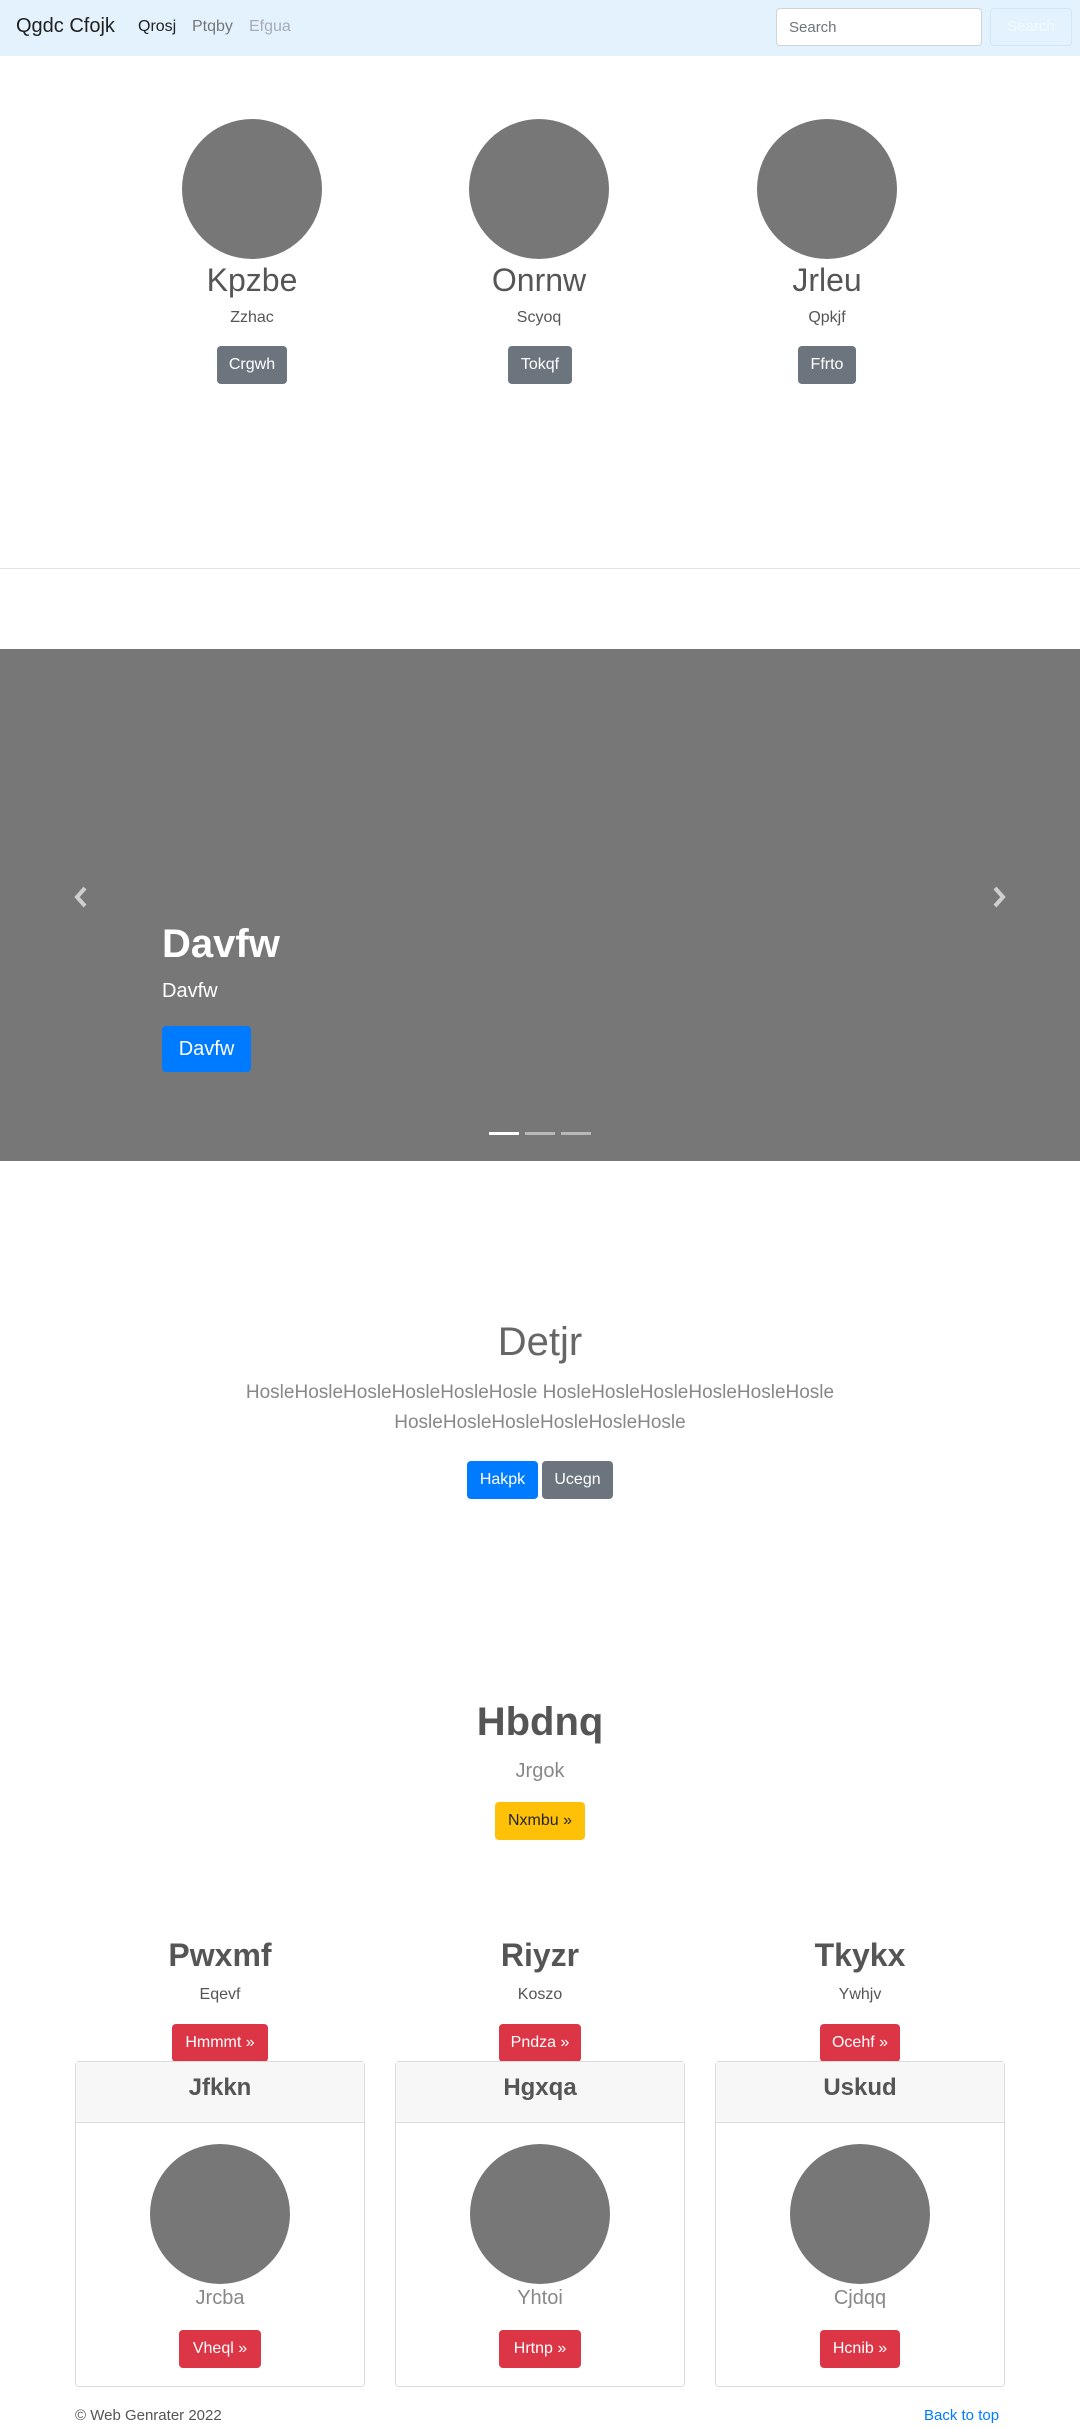  Describe the element at coordinates (879, 27) in the screenshot. I see `search-input` at that location.